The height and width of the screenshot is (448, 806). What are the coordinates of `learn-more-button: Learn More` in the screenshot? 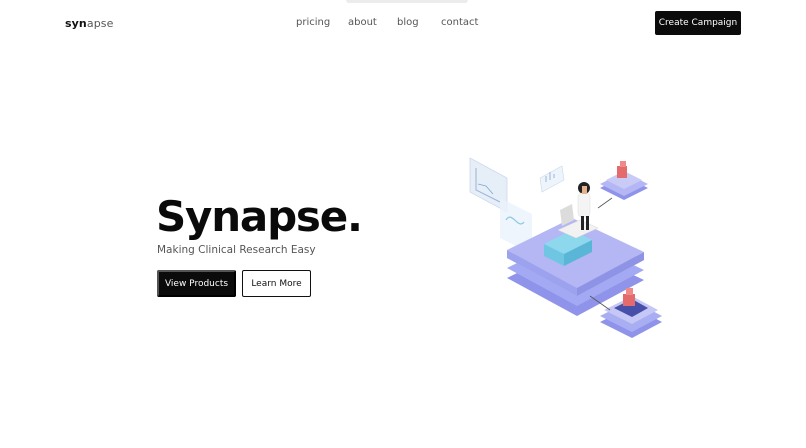 It's located at (276, 283).